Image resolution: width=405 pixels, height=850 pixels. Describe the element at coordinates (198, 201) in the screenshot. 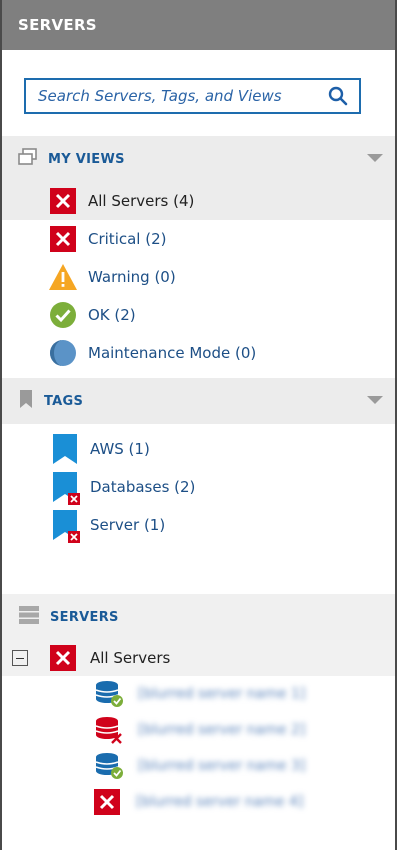

I see `view-item-all-servers: All Servers (4)` at that location.